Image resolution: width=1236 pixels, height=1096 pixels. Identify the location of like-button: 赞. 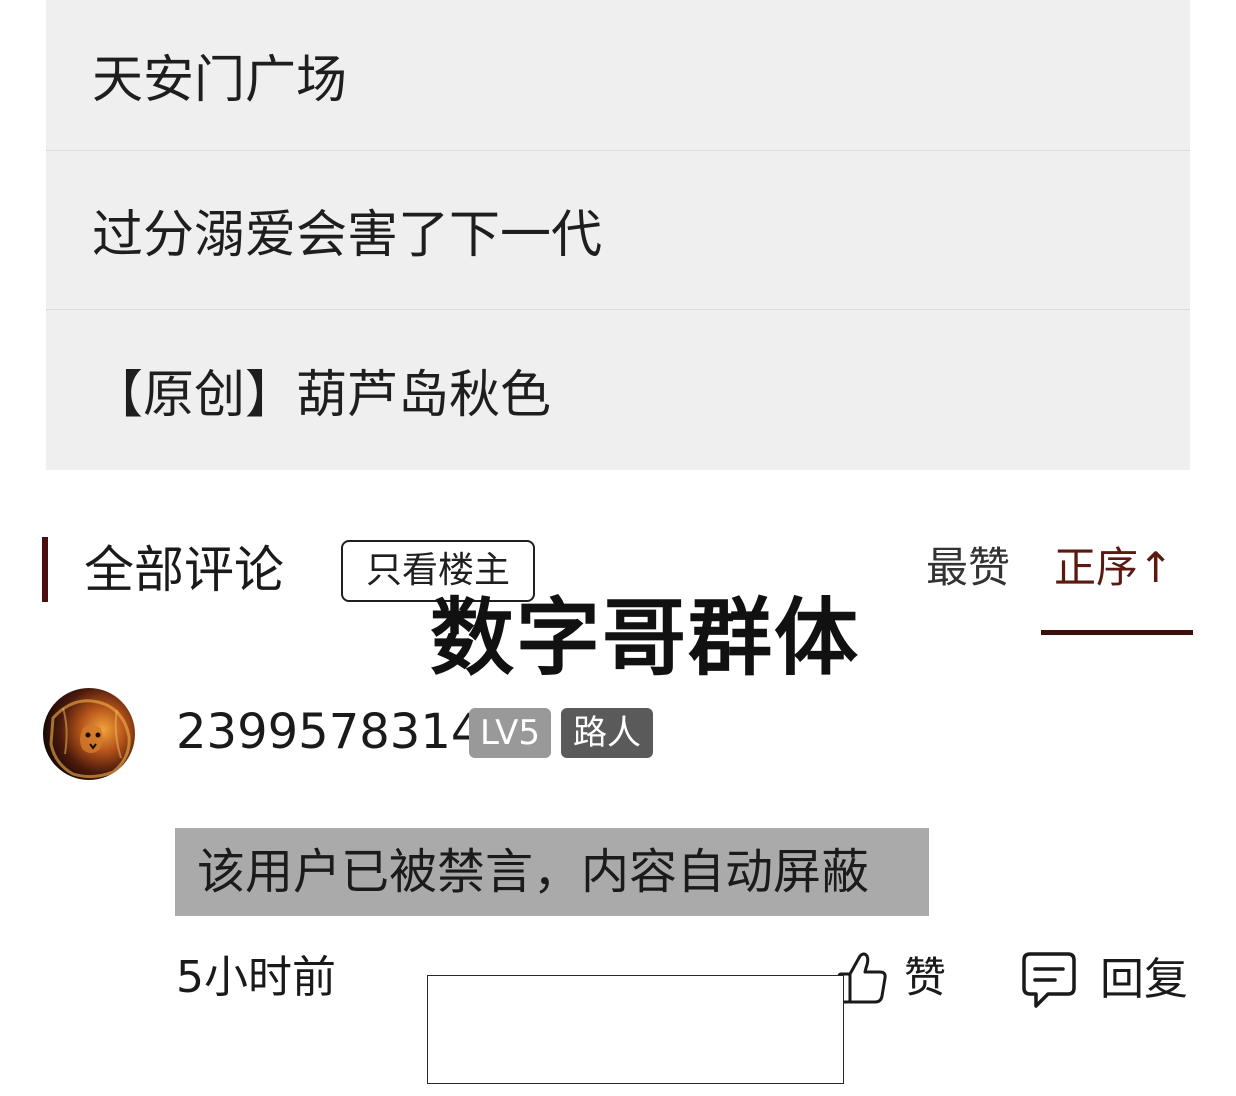
(896, 978).